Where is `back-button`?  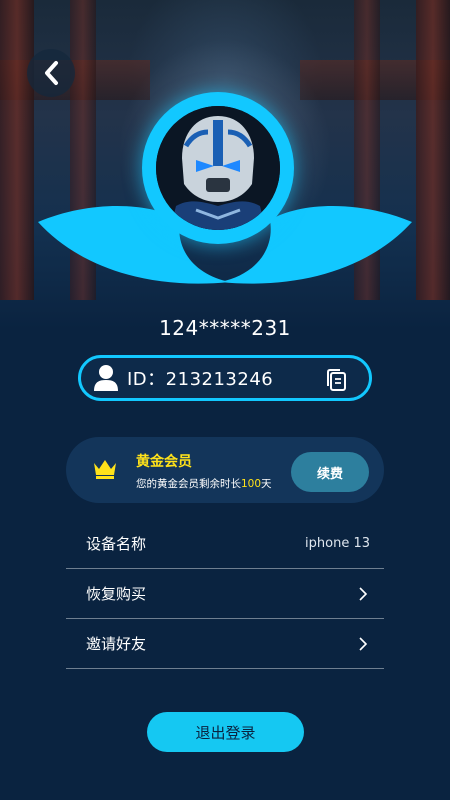
back-button is located at coordinates (51, 73).